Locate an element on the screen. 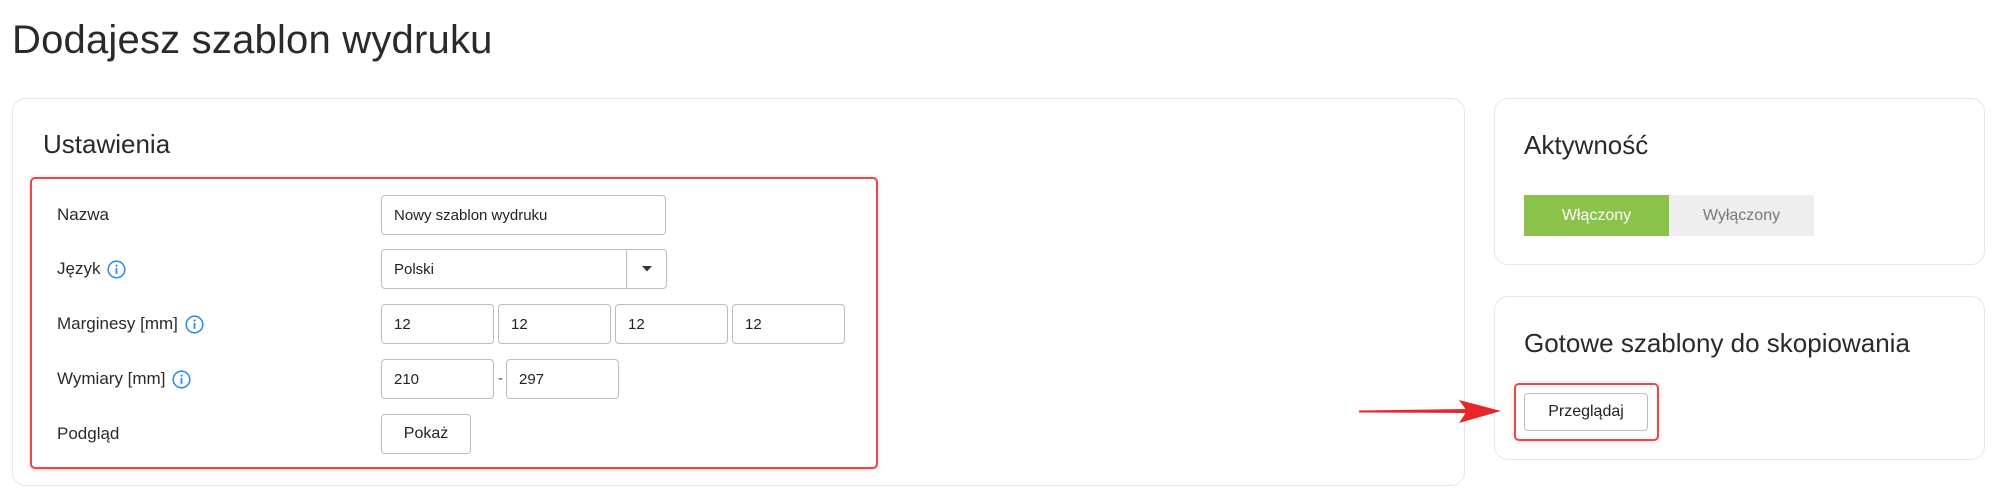 The width and height of the screenshot is (1999, 500). margin-top-input is located at coordinates (437, 324).